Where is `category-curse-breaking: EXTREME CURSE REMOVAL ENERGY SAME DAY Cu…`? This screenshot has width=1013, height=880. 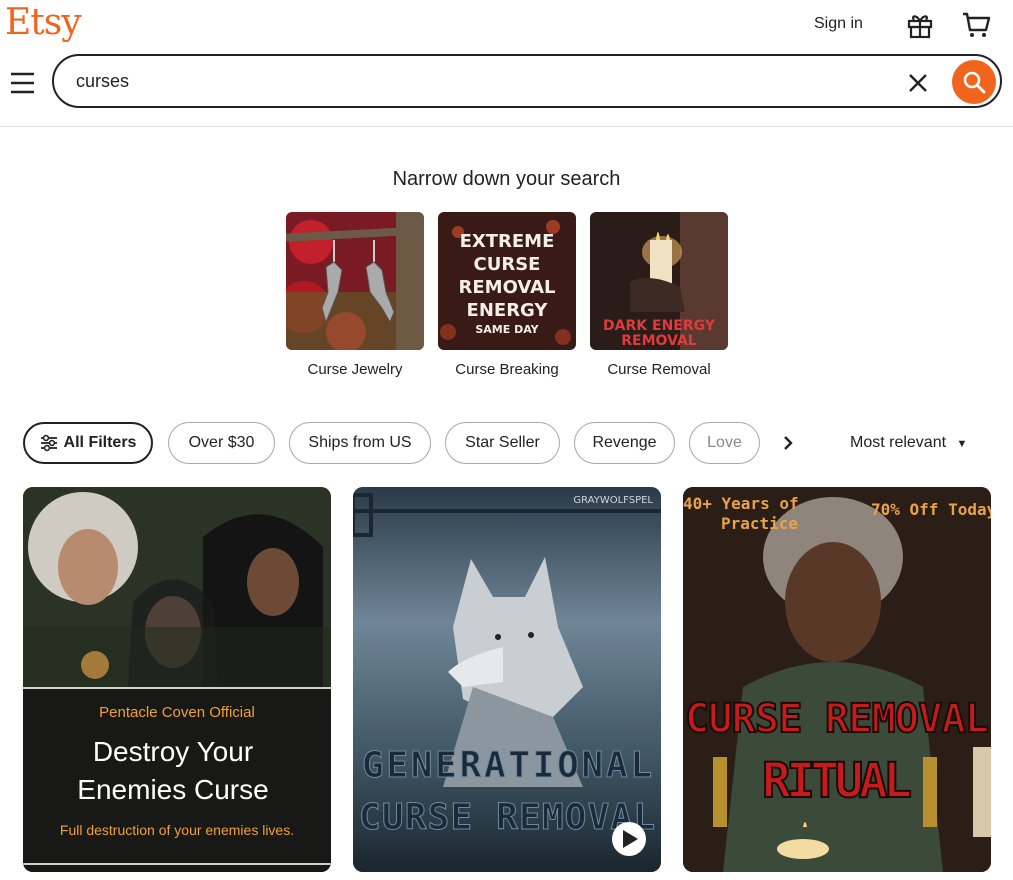 category-curse-breaking: EXTREME CURSE REMOVAL ENERGY SAME DAY Cu… is located at coordinates (507, 295).